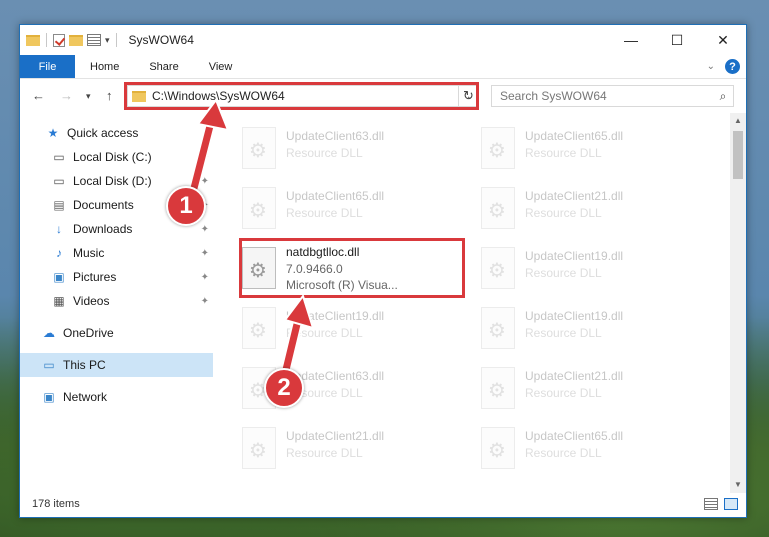 The height and width of the screenshot is (537, 769). Describe the element at coordinates (606, 96) in the screenshot. I see `search-input: Search SysWOW64` at that location.